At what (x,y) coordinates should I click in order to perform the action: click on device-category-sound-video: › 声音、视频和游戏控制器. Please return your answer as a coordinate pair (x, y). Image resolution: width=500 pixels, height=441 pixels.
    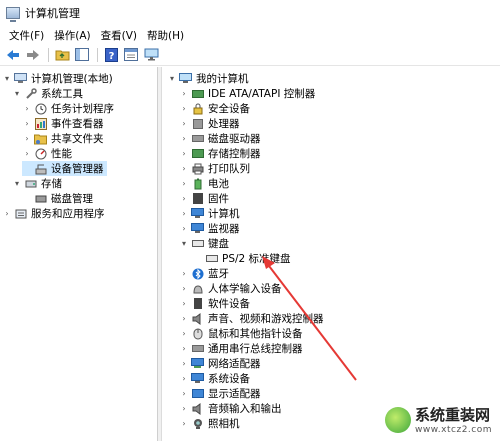
    Looking at the image, I should click on (253, 318).